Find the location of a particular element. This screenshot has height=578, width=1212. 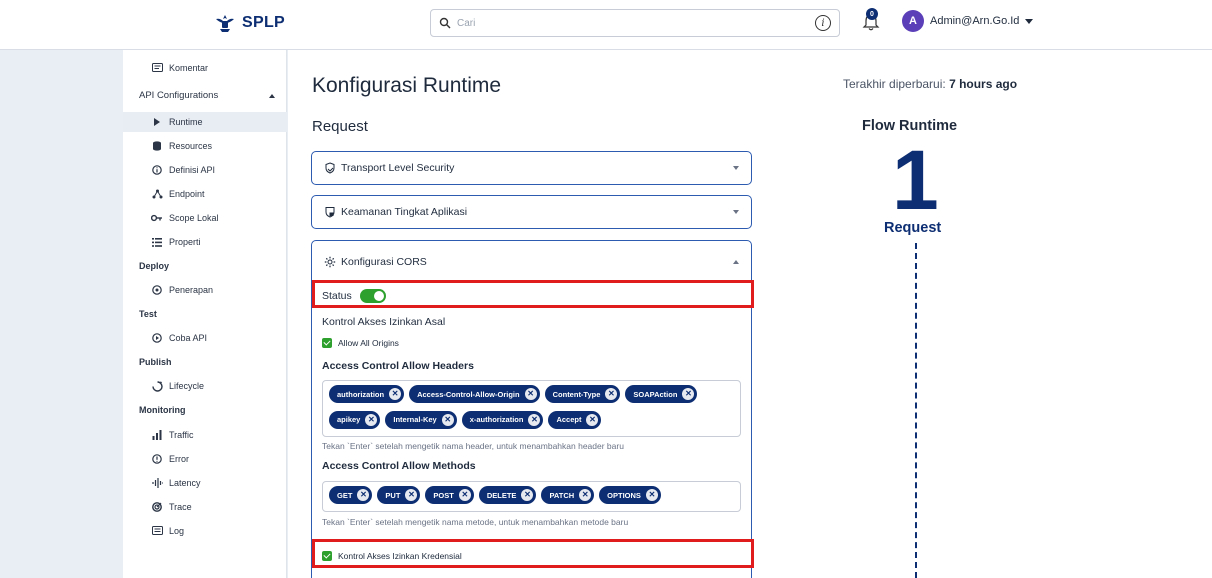

panel-header: Keamanan Tingkat Aplikasi is located at coordinates (531, 212).